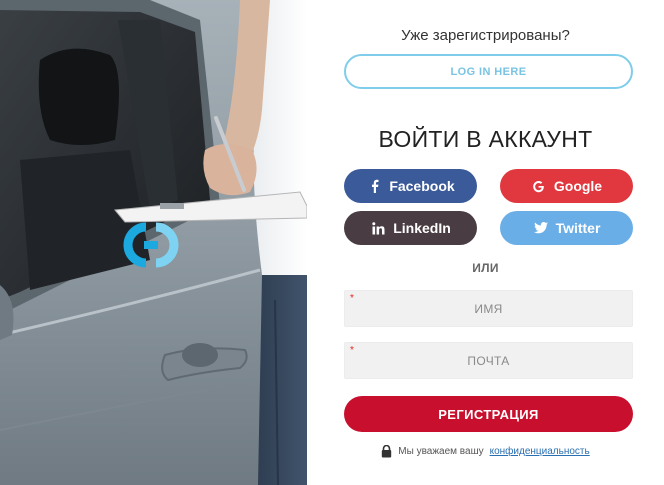 The height and width of the screenshot is (485, 664). What do you see at coordinates (539, 186) in the screenshot?
I see `google-icon` at bounding box center [539, 186].